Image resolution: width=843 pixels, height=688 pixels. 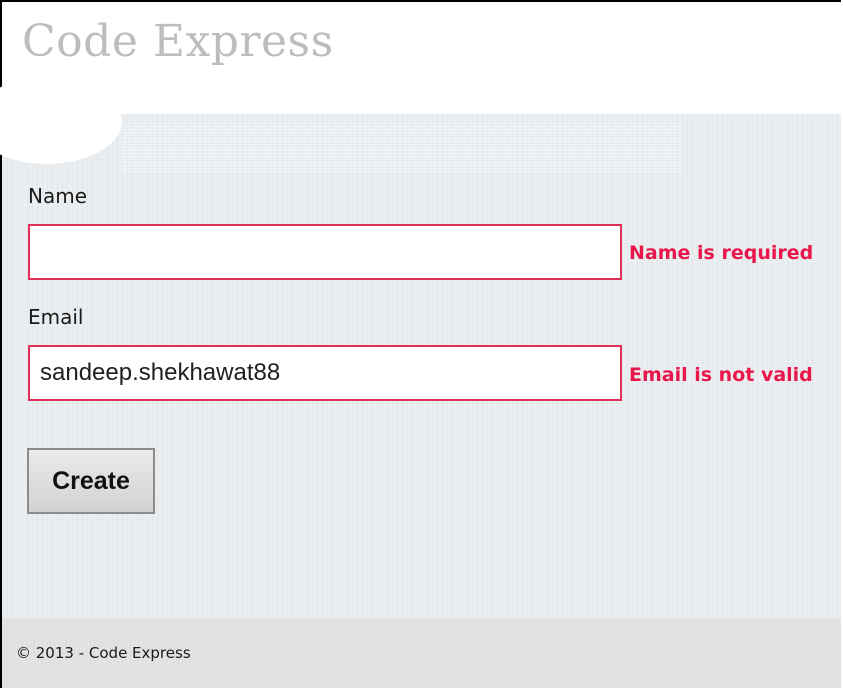 What do you see at coordinates (58, 196) in the screenshot?
I see `name-label: Name` at bounding box center [58, 196].